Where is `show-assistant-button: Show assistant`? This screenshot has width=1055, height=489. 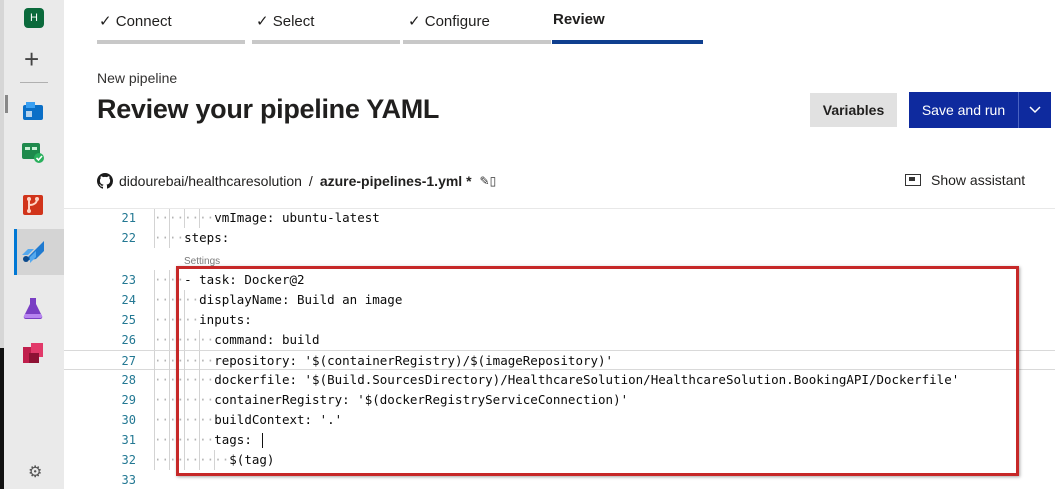
show-assistant-button: Show assistant is located at coordinates (965, 180).